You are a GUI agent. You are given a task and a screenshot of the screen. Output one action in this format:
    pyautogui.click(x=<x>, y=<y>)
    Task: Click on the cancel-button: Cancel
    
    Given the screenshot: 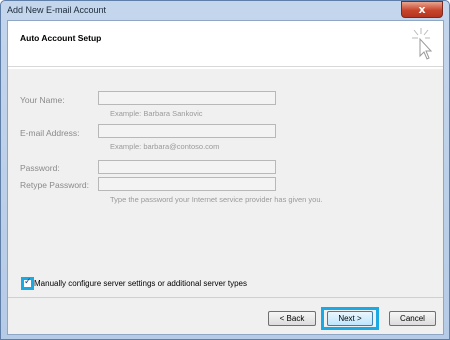 What is the action you would take?
    pyautogui.click(x=412, y=318)
    